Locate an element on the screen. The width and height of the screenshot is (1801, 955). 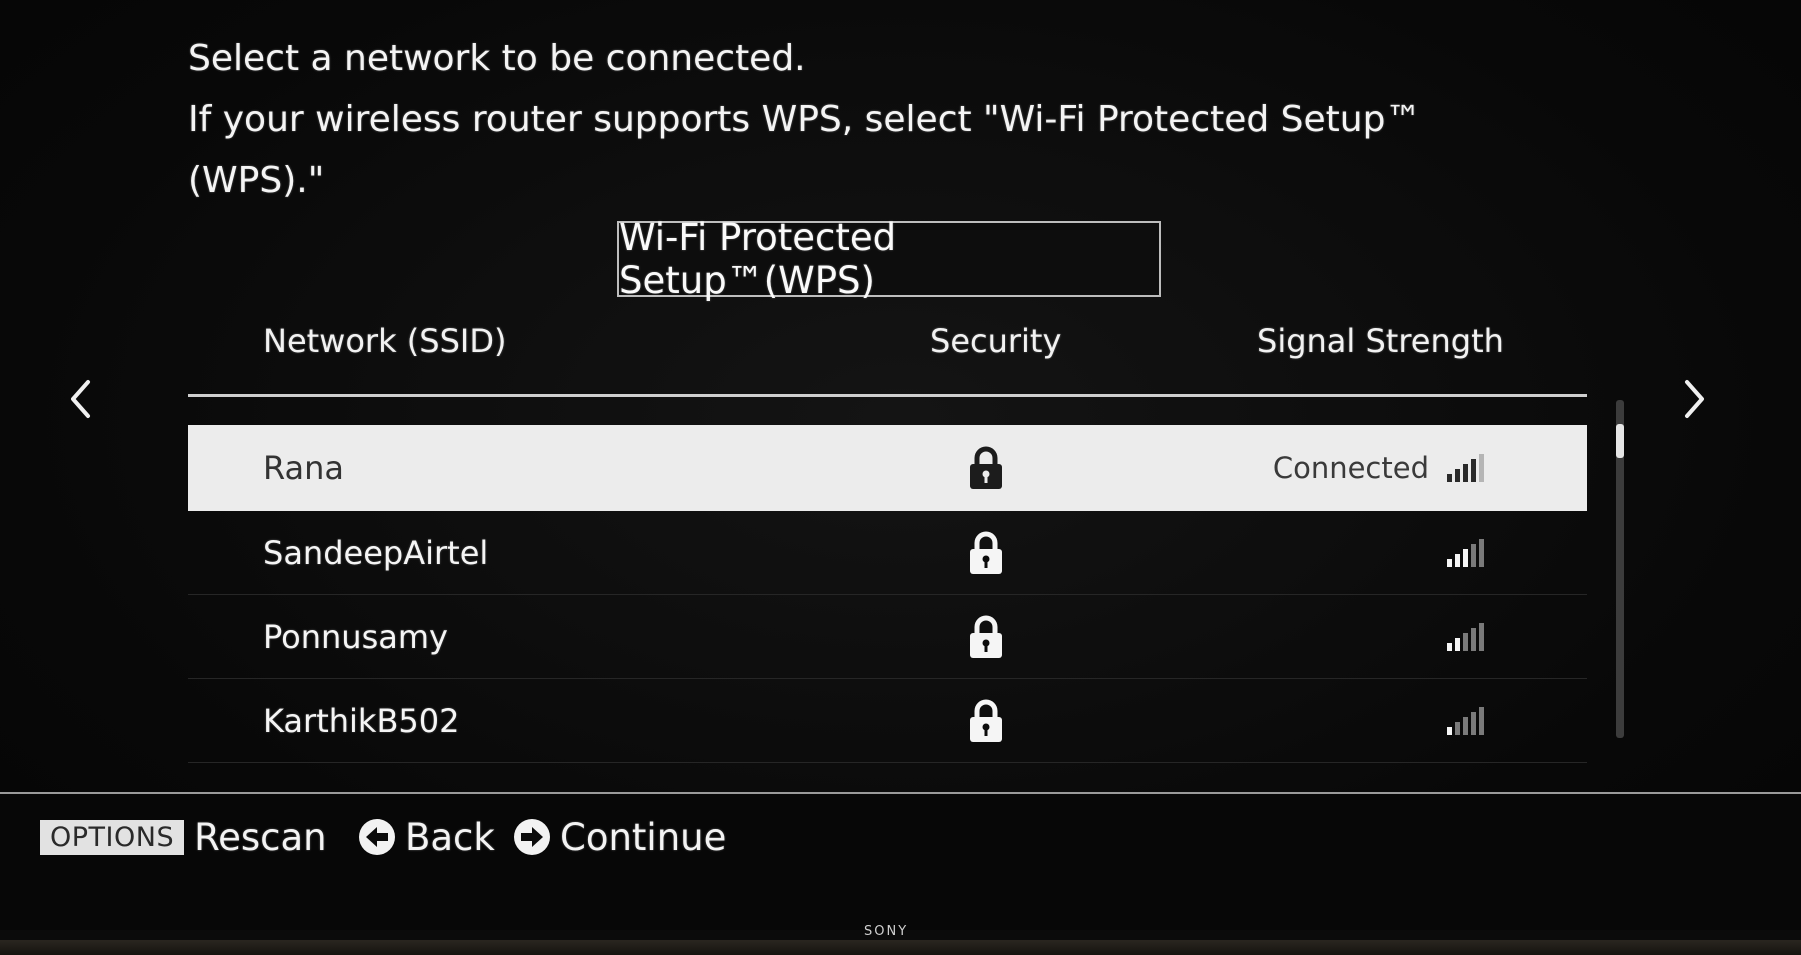
network-row: SandeepAirtel is located at coordinates (887, 553).